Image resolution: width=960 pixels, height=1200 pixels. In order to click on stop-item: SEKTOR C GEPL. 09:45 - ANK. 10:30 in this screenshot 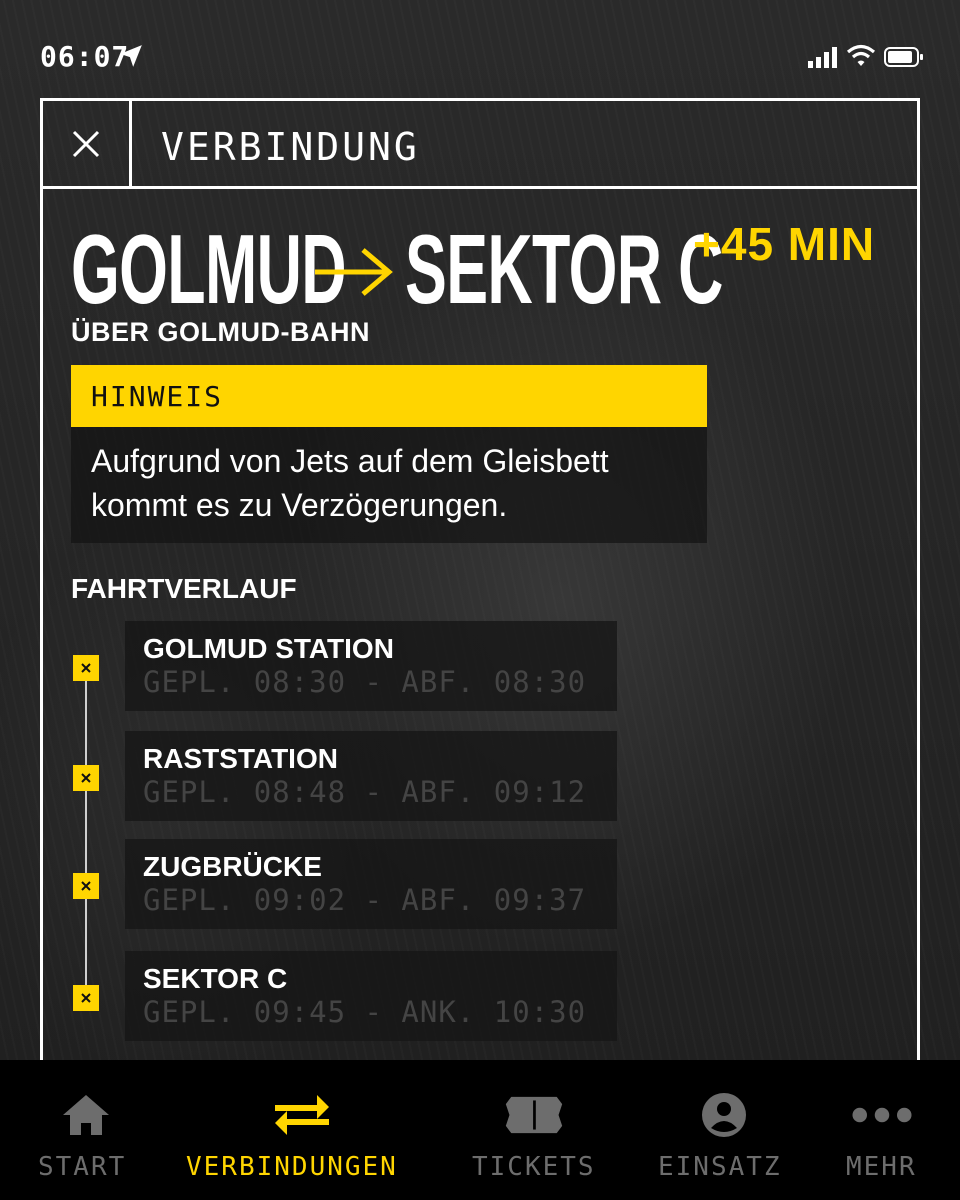, I will do `click(371, 996)`.